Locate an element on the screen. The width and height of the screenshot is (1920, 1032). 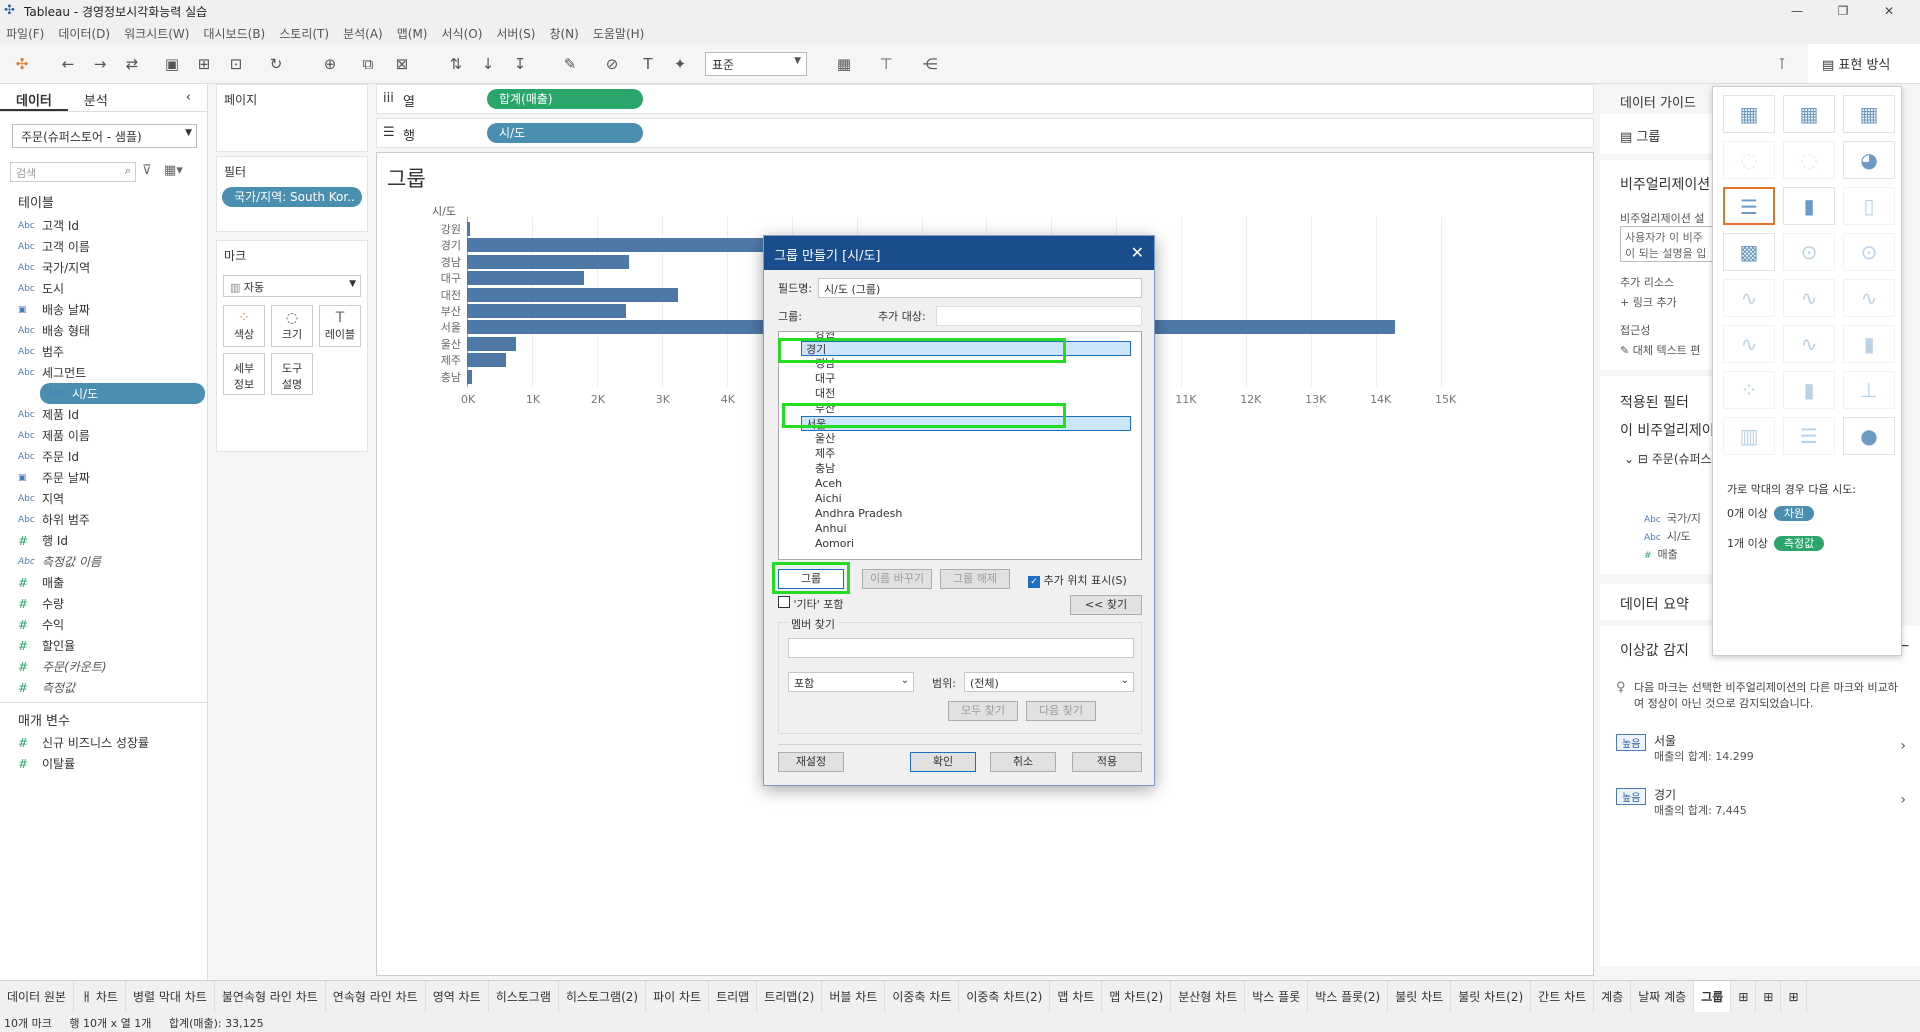
dimension-field: Abc 제품 Id is located at coordinates (103, 414).